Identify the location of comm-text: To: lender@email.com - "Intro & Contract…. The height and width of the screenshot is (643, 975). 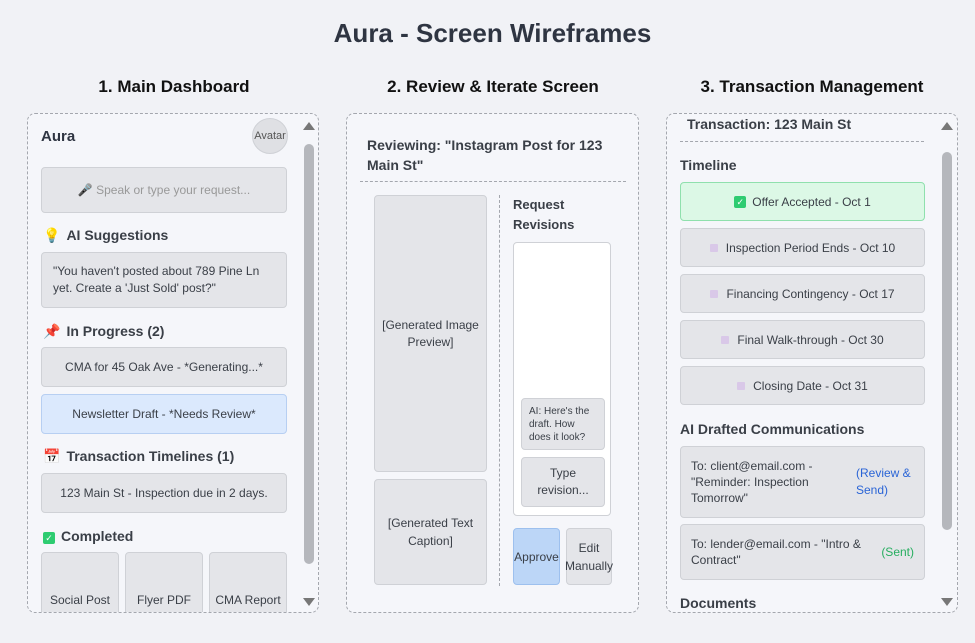
(776, 552).